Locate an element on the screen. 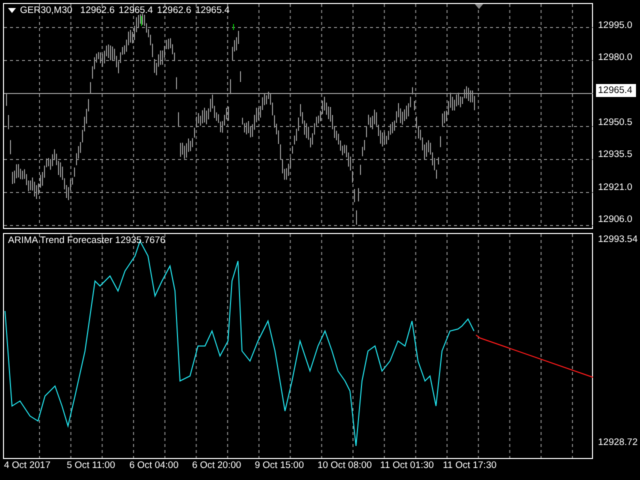 The image size is (640, 480). price-axis-label: 12950.5 is located at coordinates (615, 122).